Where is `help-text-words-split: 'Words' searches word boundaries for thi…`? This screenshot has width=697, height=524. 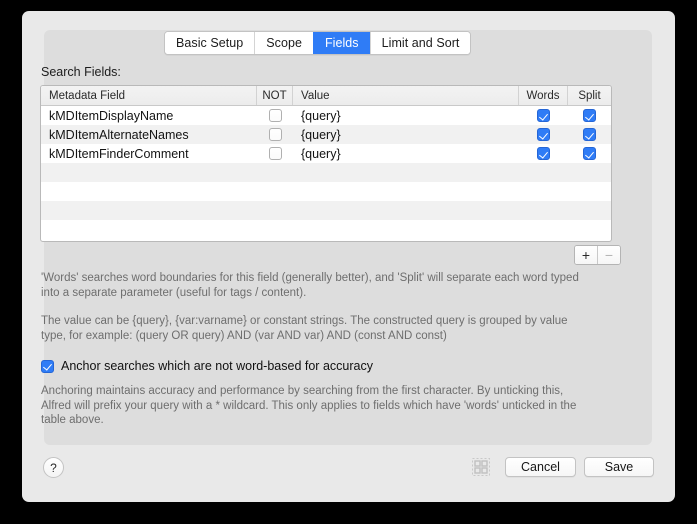 help-text-words-split: 'Words' searches word boundaries for thi… is located at coordinates (310, 285).